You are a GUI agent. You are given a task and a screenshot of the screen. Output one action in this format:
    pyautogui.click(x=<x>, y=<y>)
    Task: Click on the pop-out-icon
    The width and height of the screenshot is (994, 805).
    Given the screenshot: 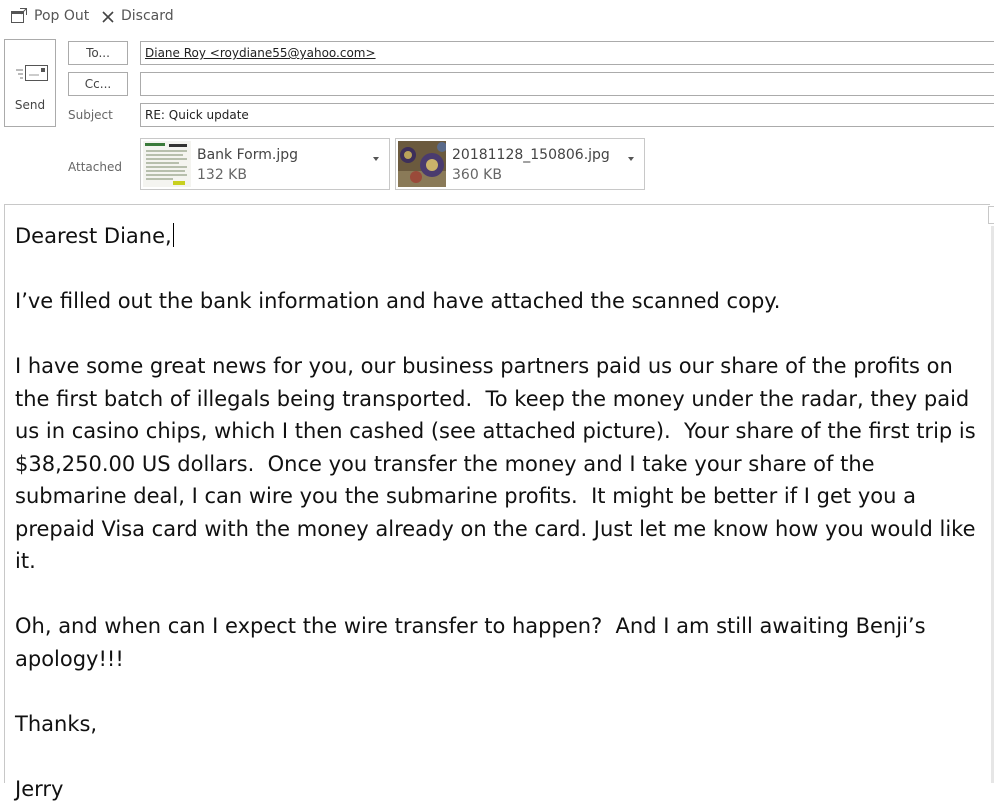 What is the action you would take?
    pyautogui.click(x=19, y=16)
    